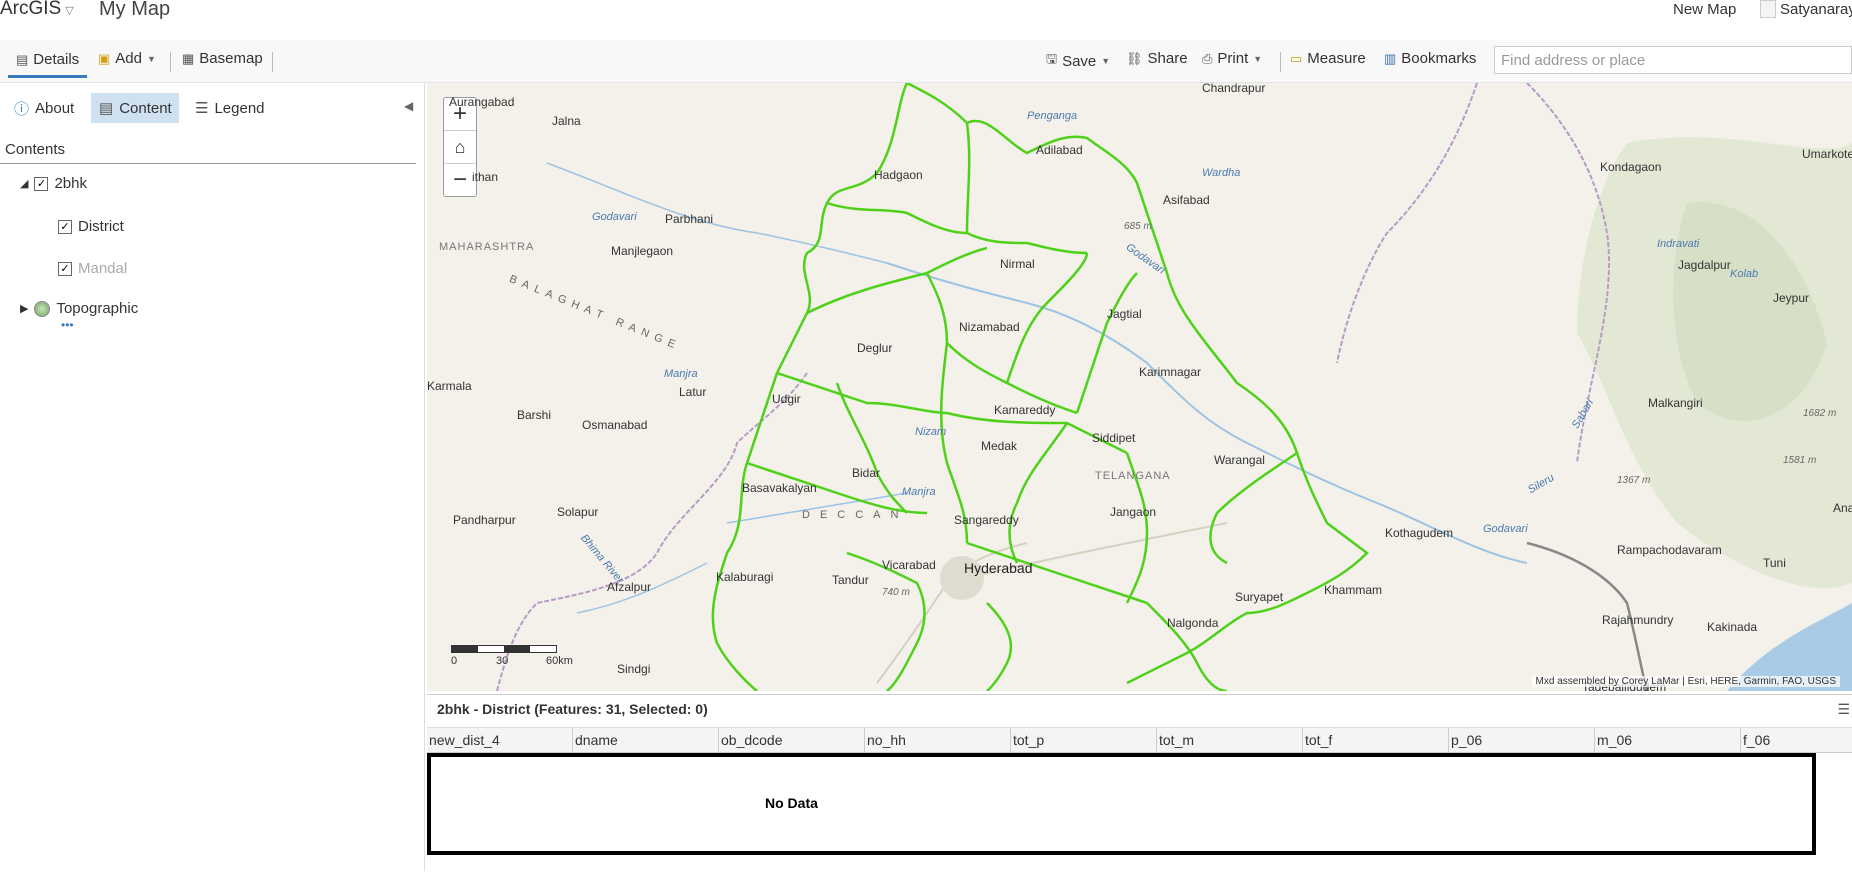  What do you see at coordinates (1439, 58) in the screenshot?
I see `bookmarks-label: Bookmarks` at bounding box center [1439, 58].